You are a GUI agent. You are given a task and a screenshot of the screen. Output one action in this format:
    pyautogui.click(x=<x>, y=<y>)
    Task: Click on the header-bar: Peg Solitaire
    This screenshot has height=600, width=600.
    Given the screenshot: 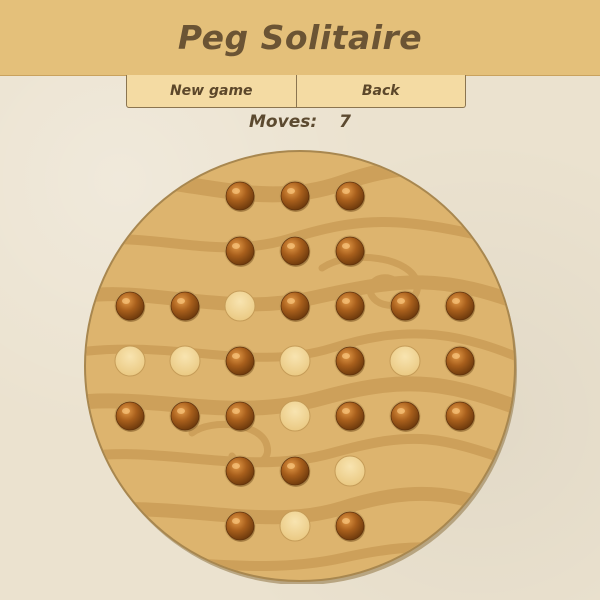 What is the action you would take?
    pyautogui.click(x=300, y=38)
    